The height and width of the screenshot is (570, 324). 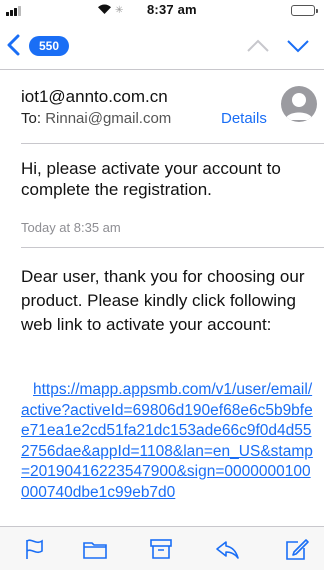 I want to click on header-divider, so click(x=172, y=143).